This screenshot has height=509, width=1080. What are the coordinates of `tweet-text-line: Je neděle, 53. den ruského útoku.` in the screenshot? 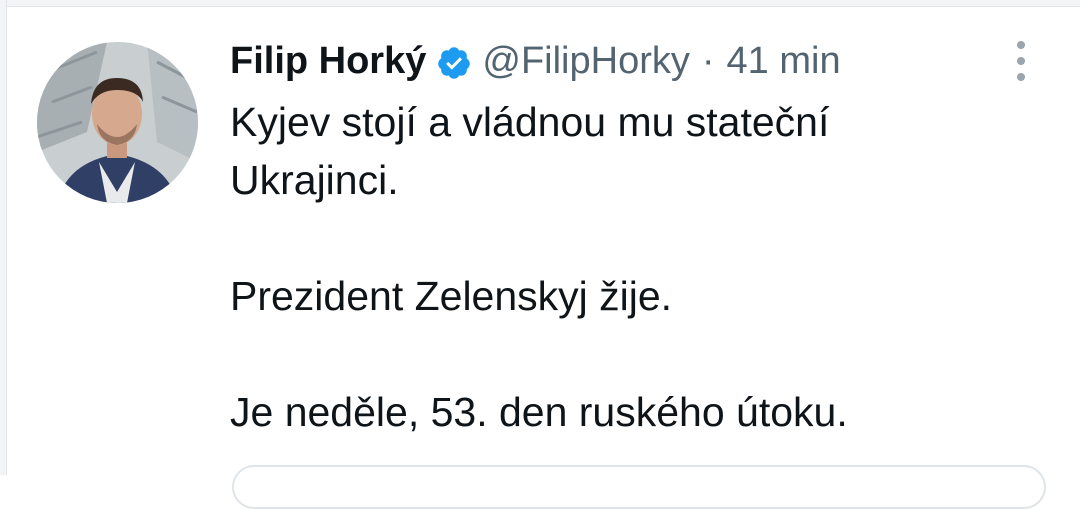 It's located at (539, 412).